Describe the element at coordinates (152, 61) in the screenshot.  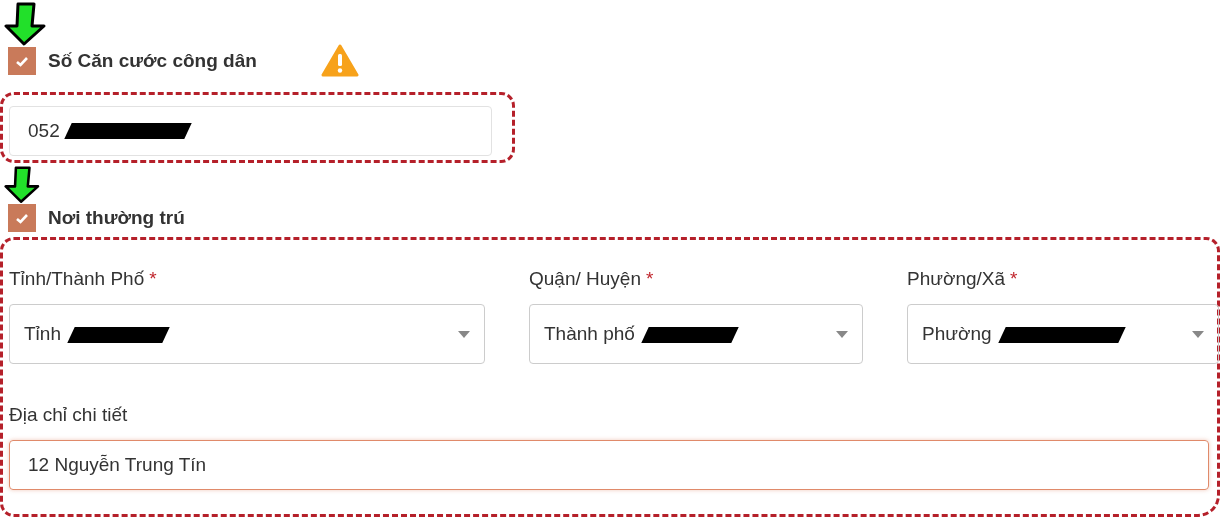
I see `checkbox-label: Số Căn cước công dân` at that location.